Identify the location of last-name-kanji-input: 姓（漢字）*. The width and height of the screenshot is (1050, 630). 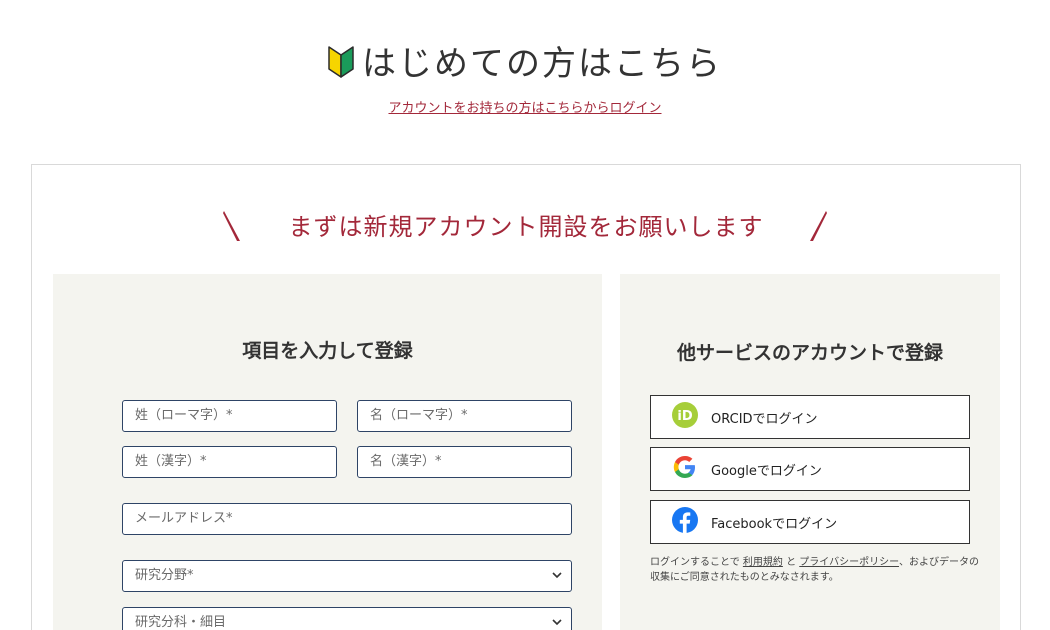
(229, 462).